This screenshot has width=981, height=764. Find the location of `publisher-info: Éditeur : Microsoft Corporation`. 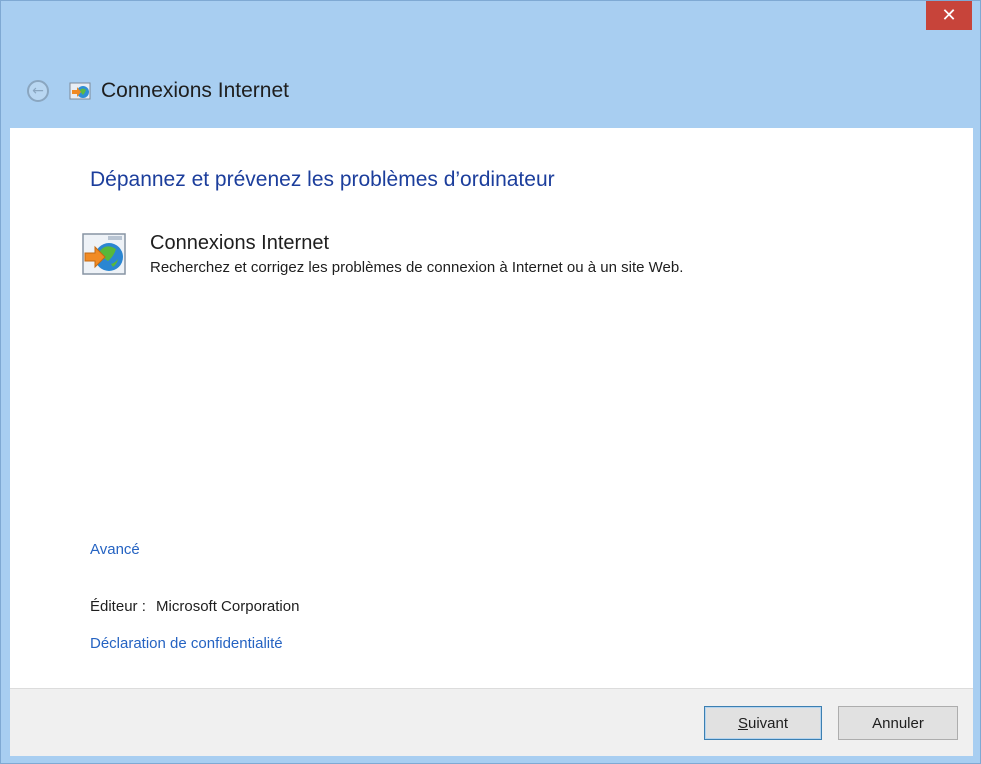

publisher-info: Éditeur : Microsoft Corporation is located at coordinates (194, 606).